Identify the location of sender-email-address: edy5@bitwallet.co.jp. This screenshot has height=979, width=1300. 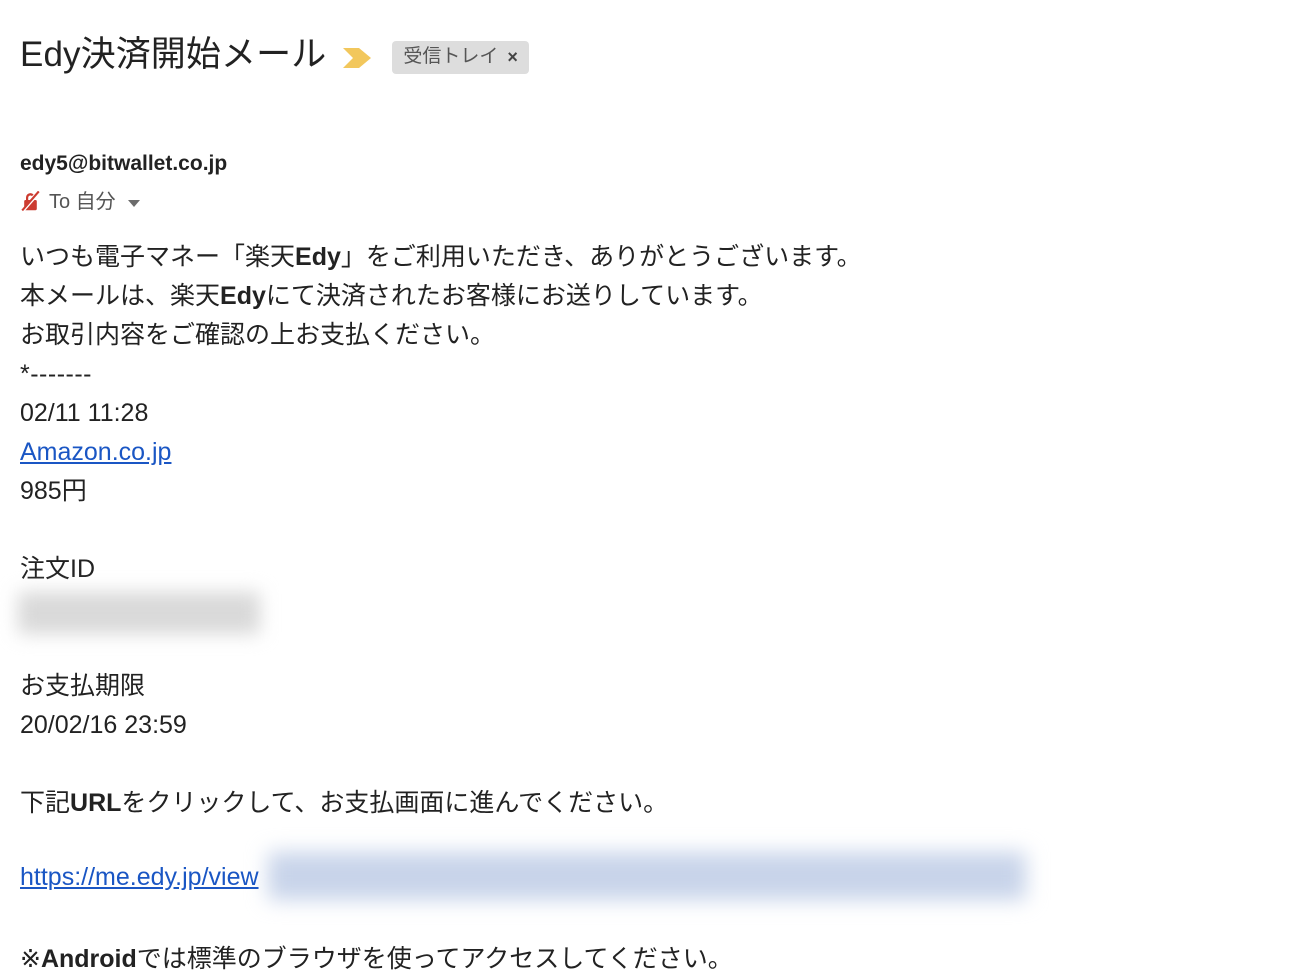
(123, 164).